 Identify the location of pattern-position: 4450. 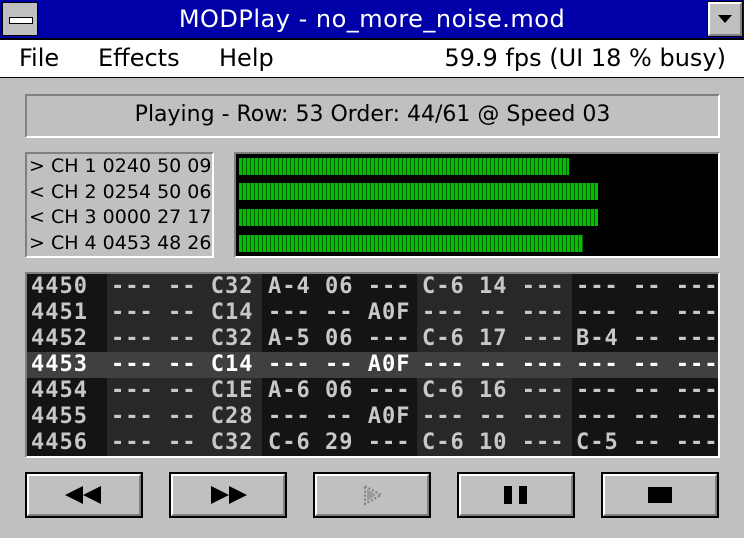
(59, 286).